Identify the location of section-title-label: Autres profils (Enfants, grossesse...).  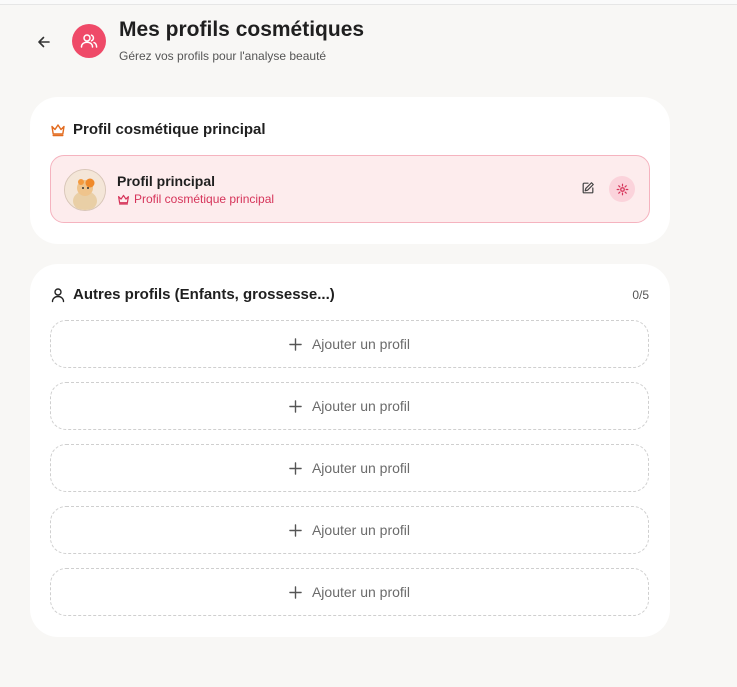
(204, 294).